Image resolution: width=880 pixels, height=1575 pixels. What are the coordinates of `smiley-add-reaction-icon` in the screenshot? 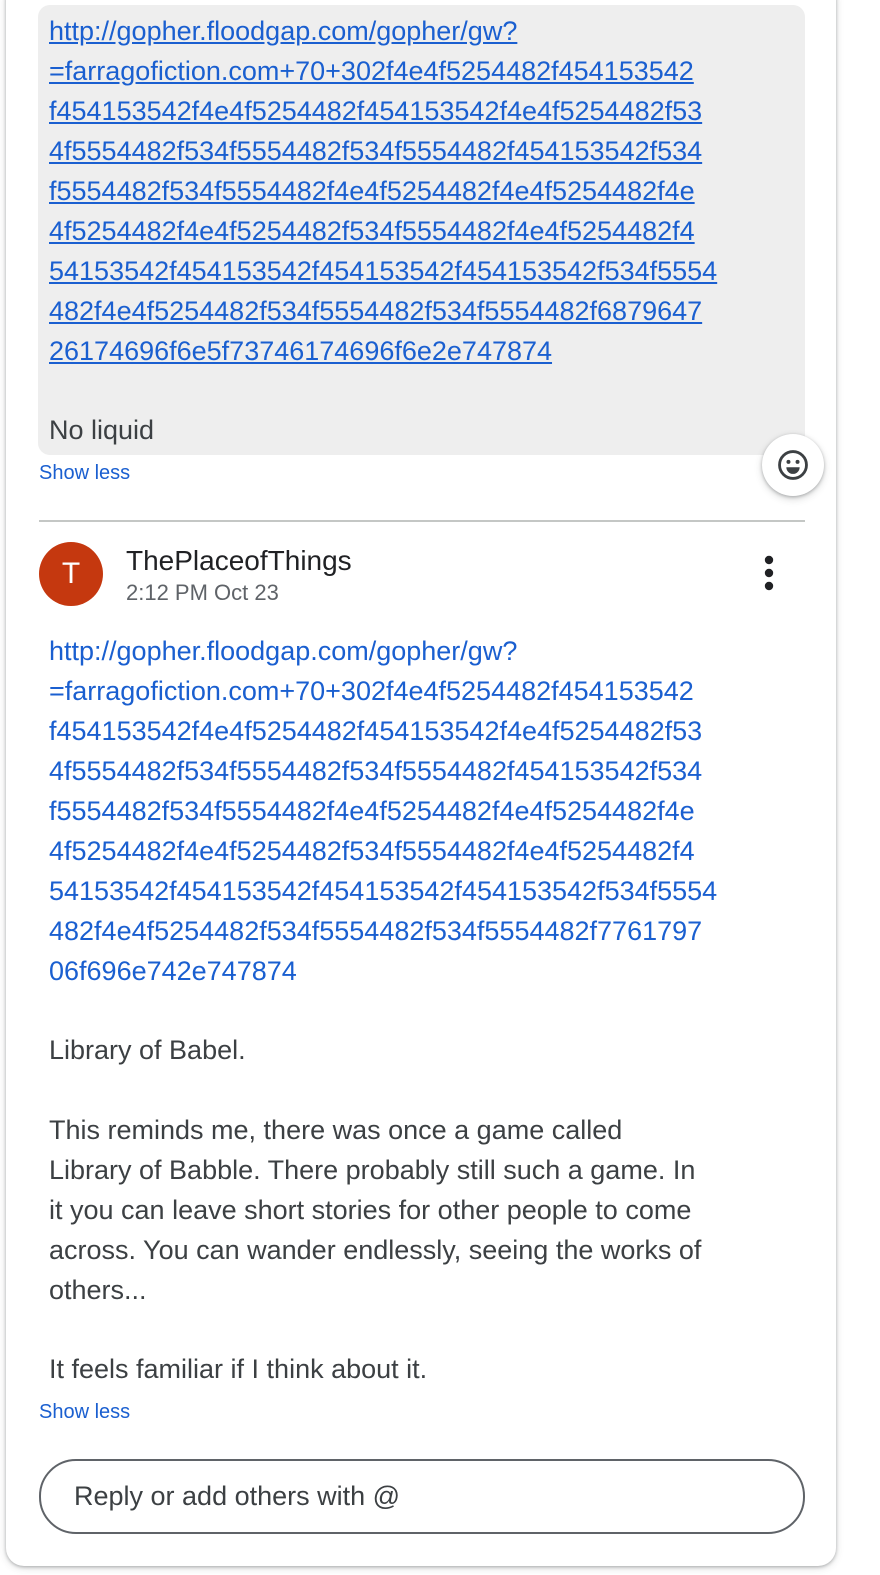 It's located at (793, 465).